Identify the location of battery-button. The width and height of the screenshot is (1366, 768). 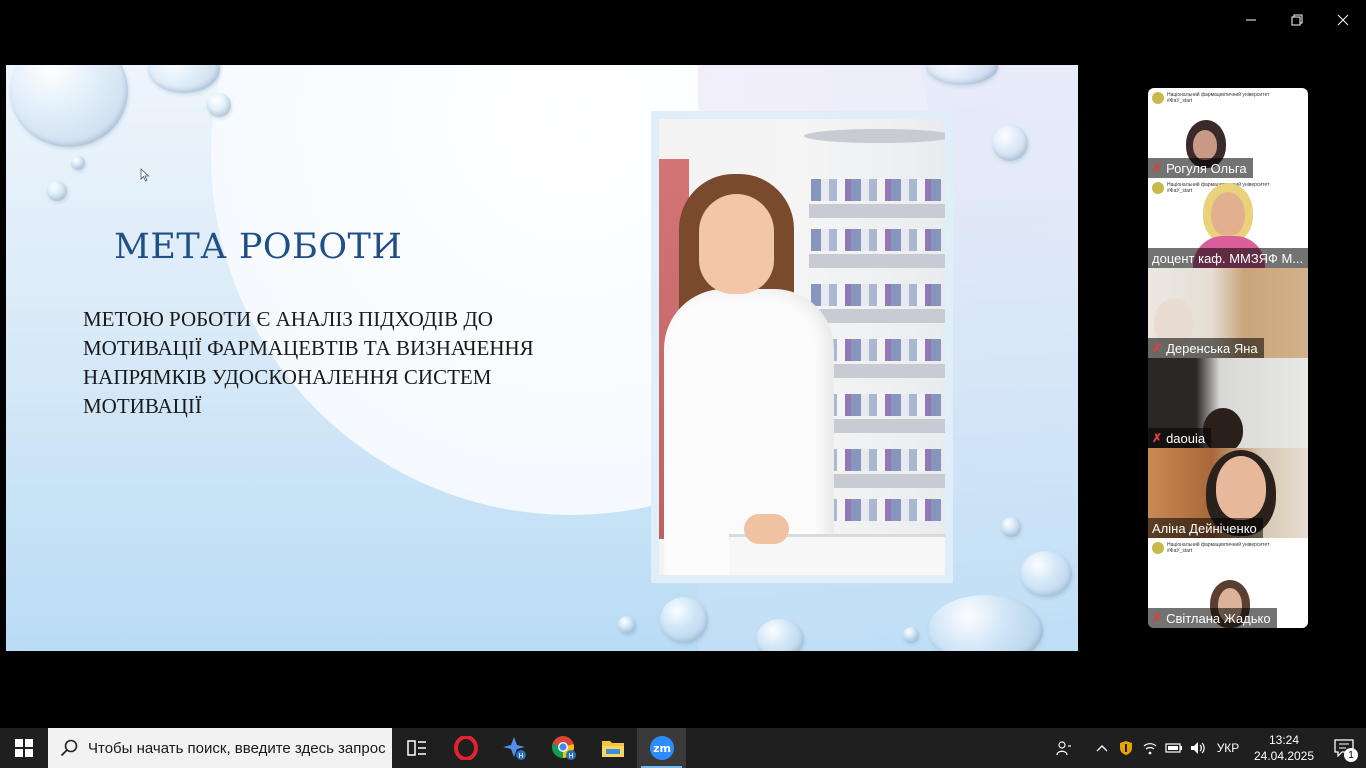
(1174, 748).